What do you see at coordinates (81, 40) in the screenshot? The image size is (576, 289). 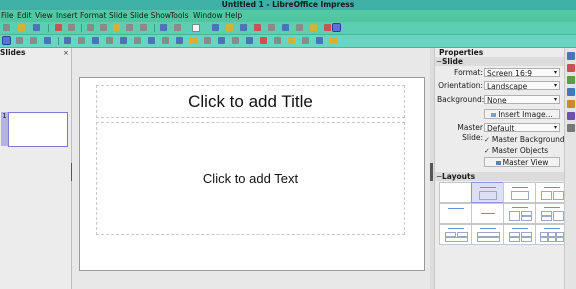 I see `arrow-icon` at bounding box center [81, 40].